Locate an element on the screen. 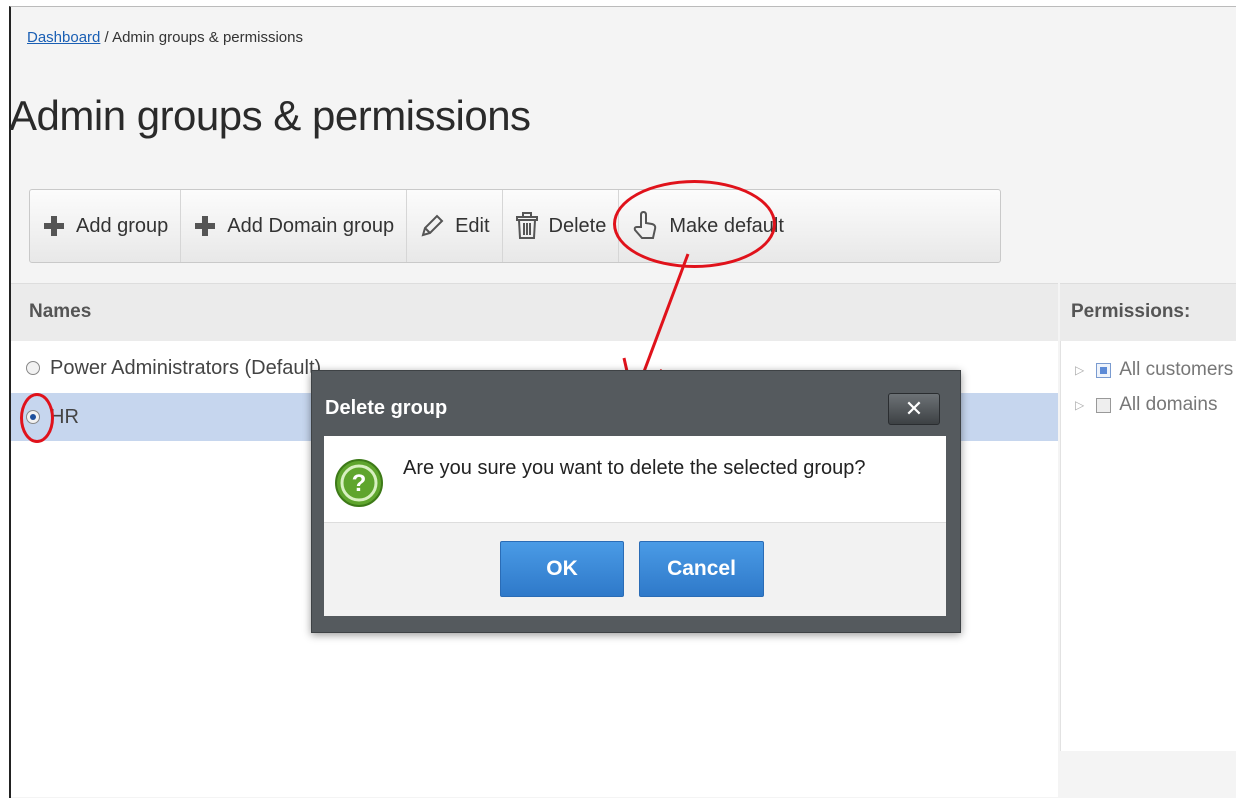 Image resolution: width=1236 pixels, height=798 pixels. permission-label: All domains is located at coordinates (1168, 404).